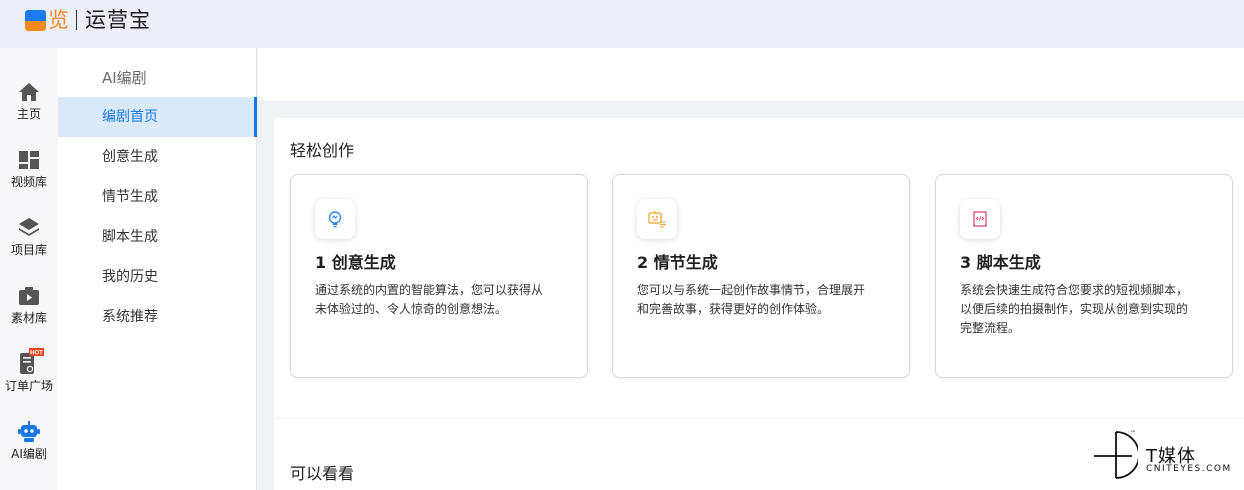 Image resolution: width=1244 pixels, height=490 pixels. Describe the element at coordinates (157, 277) in the screenshot. I see `submenu-item-history: 我的历史` at that location.